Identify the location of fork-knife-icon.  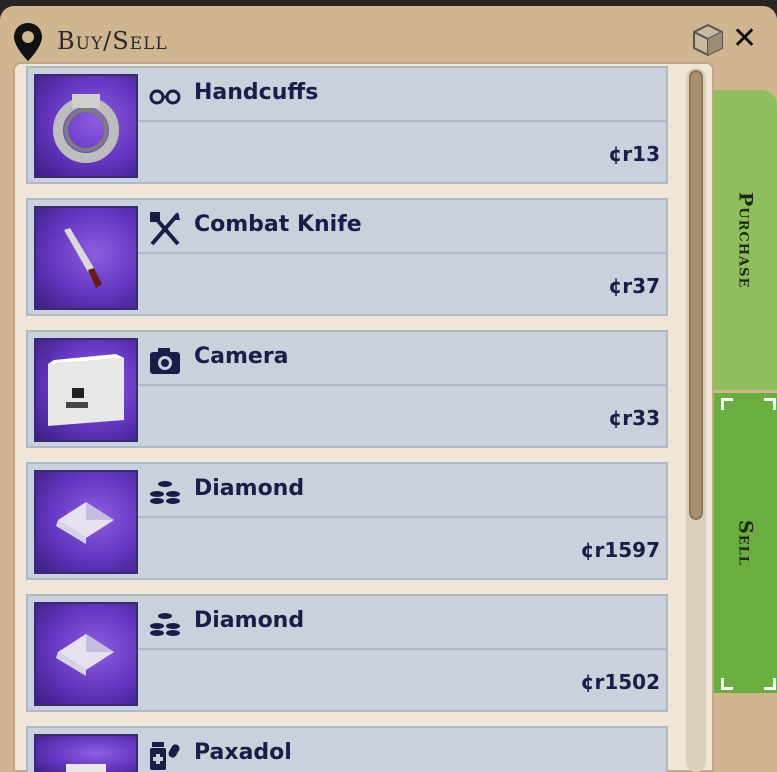
(165, 229).